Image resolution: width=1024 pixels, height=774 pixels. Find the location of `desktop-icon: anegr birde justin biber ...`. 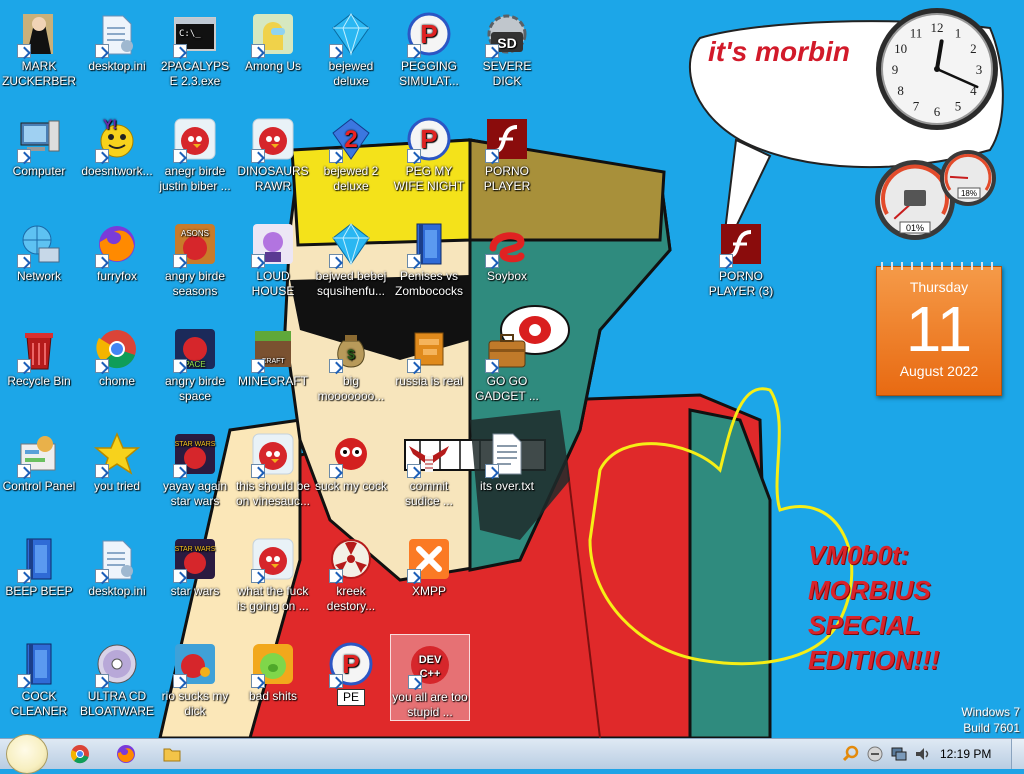

desktop-icon: anegr birde justin biber ... is located at coordinates (195, 151).